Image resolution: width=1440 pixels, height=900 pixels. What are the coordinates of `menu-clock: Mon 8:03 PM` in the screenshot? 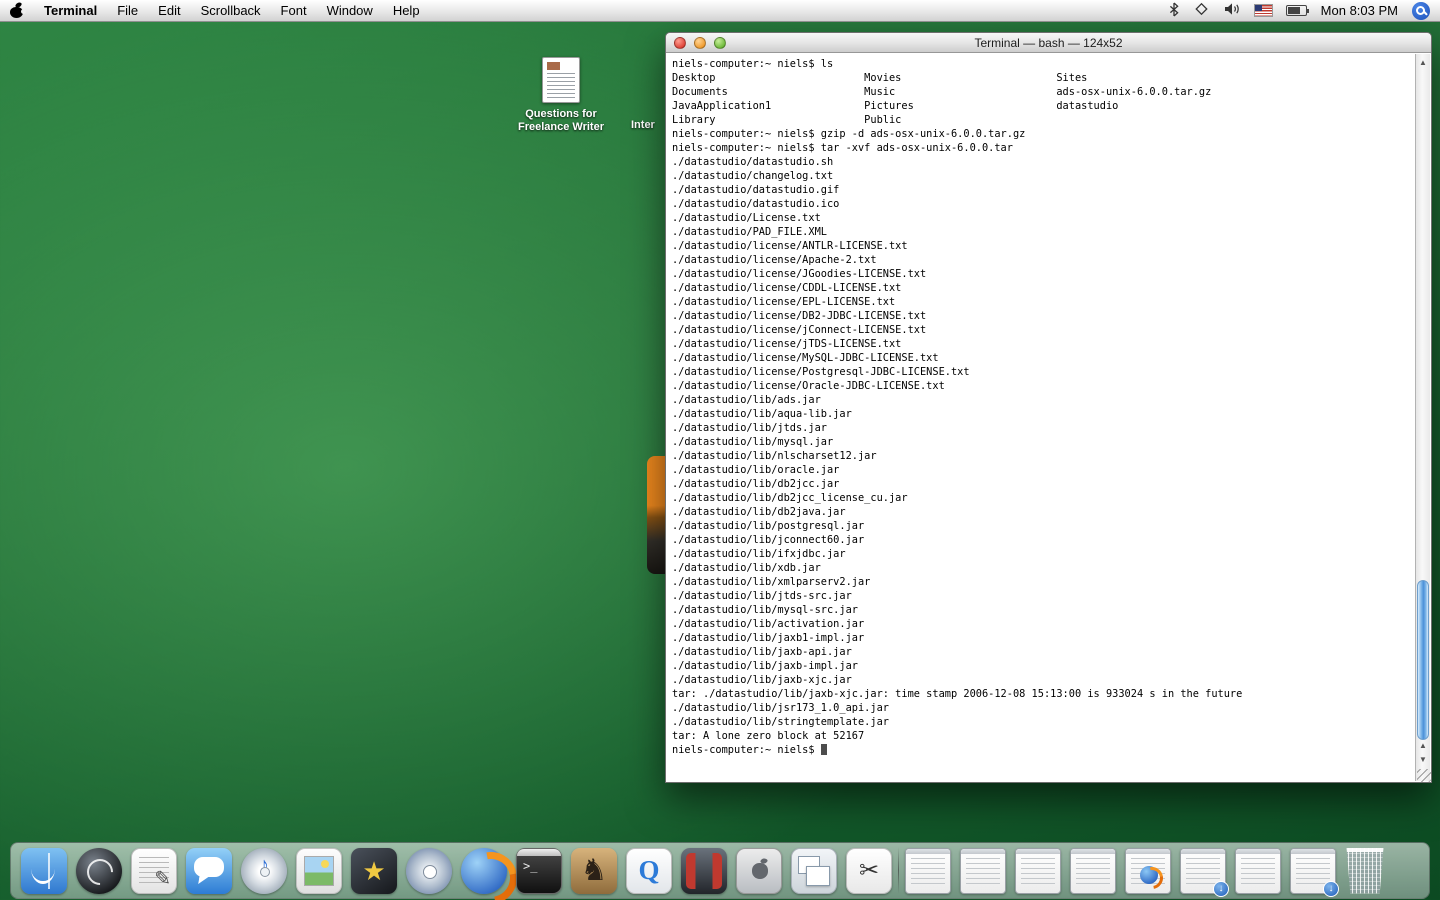 It's located at (1359, 10).